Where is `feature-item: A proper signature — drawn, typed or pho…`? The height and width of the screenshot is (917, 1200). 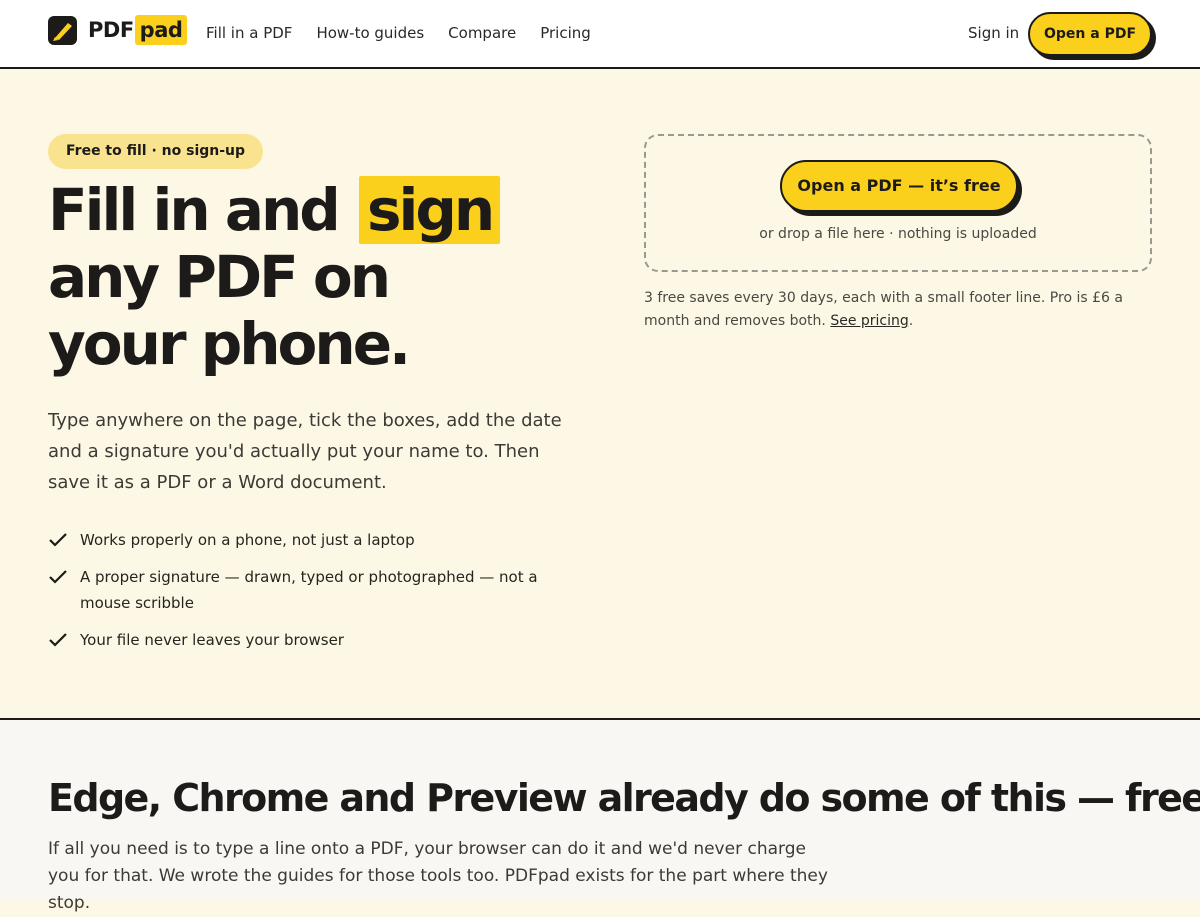
feature-item: A proper signature — drawn, typed or pho… is located at coordinates (308, 590).